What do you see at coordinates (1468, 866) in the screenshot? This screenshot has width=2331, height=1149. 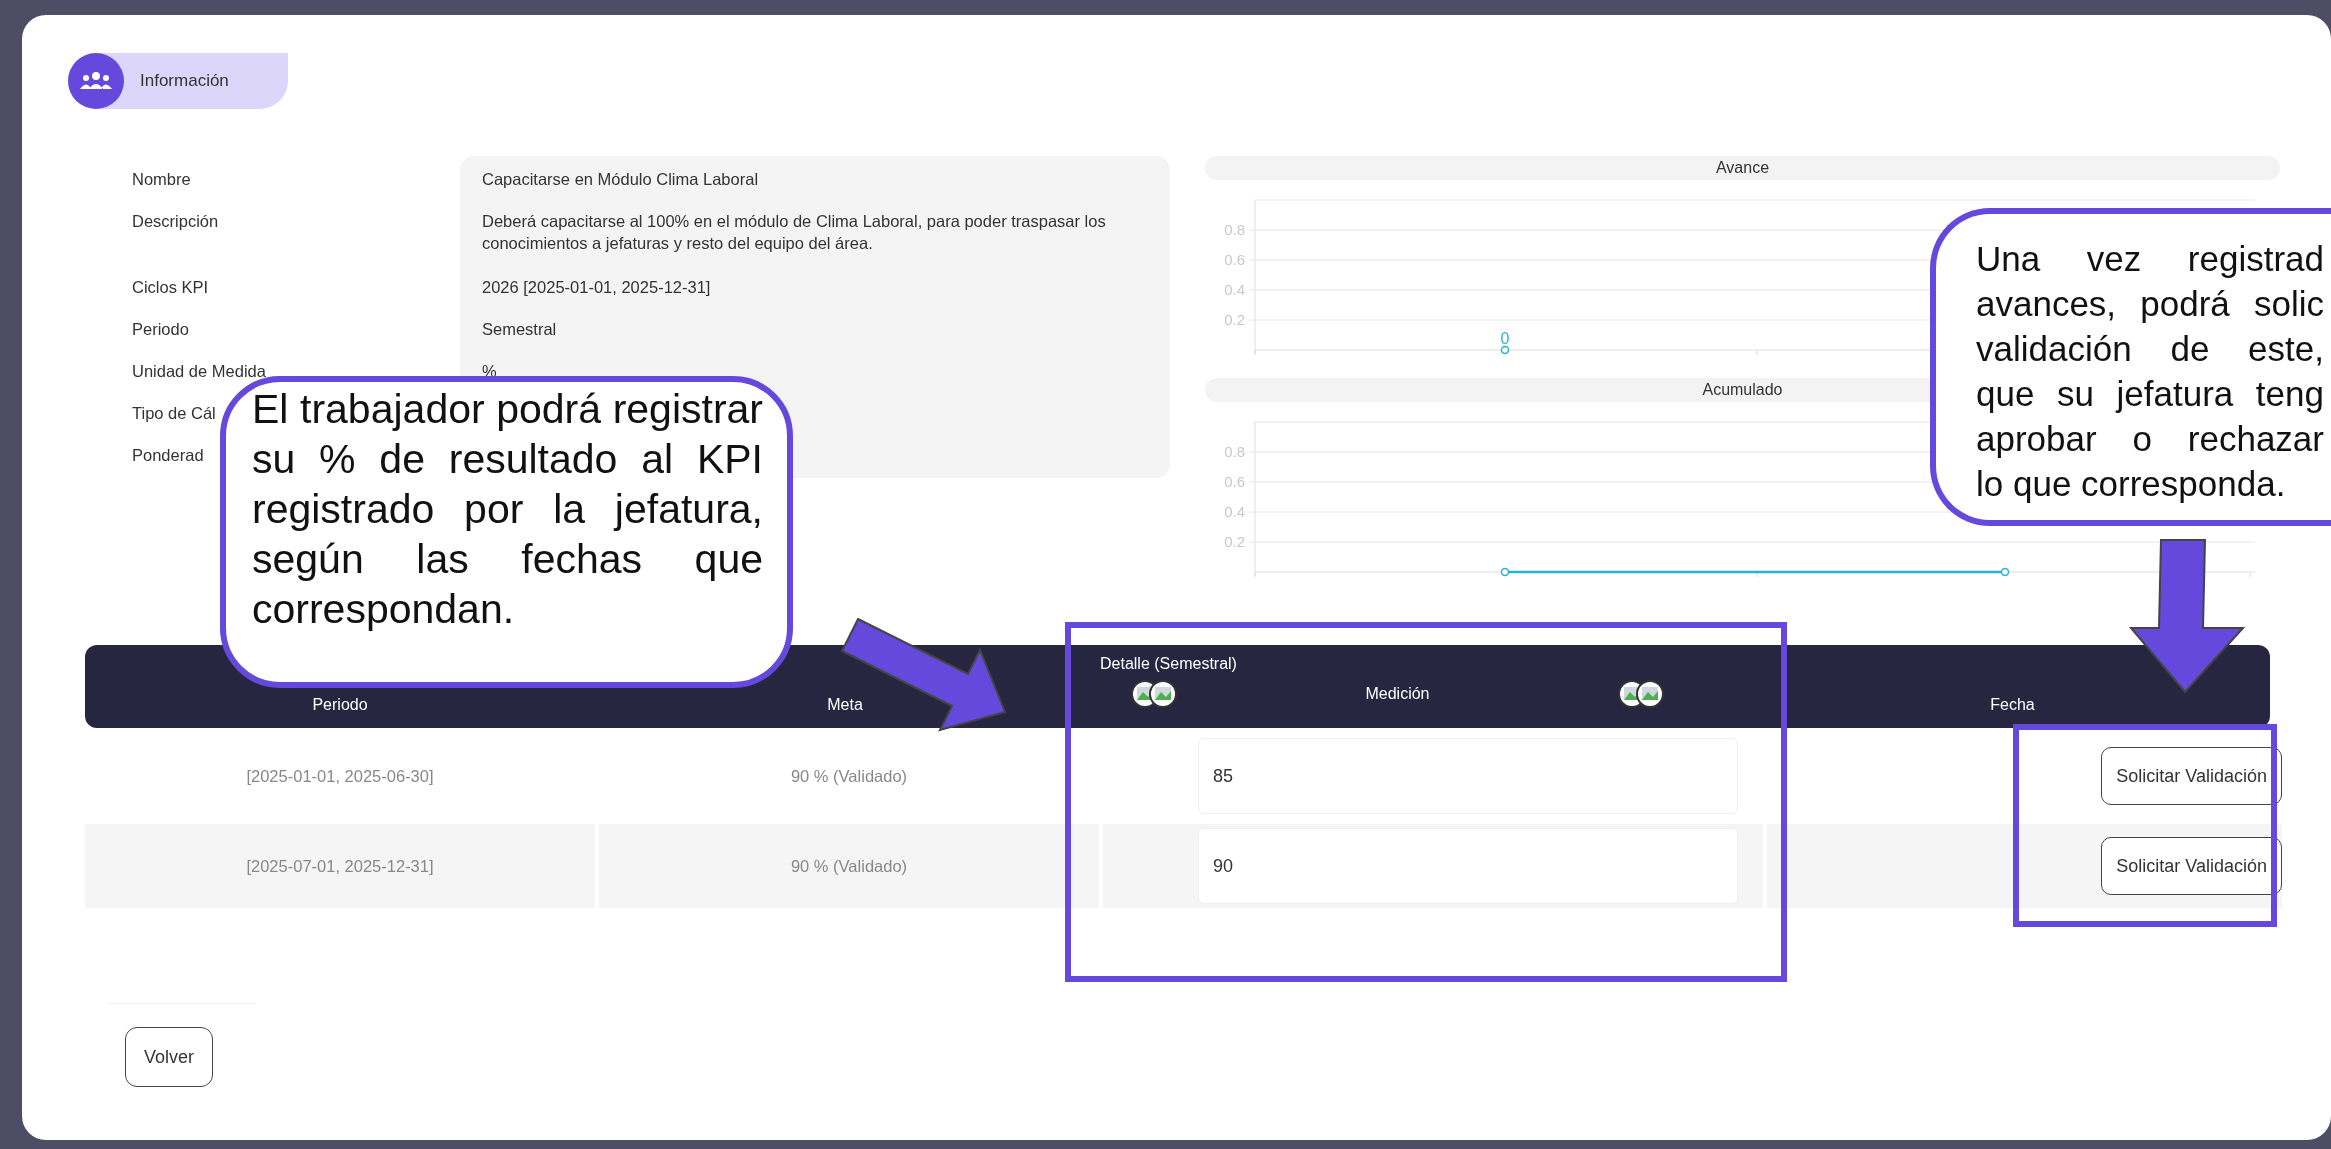 I see `measurement-field: 90` at bounding box center [1468, 866].